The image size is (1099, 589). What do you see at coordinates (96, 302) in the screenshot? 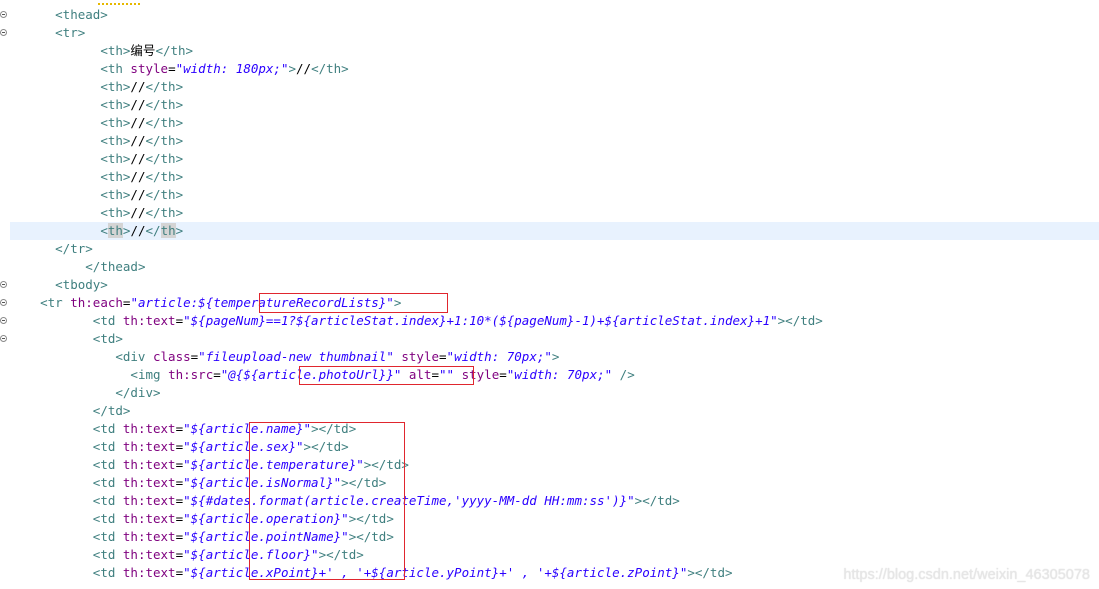
I see `code-token: th:each` at bounding box center [96, 302].